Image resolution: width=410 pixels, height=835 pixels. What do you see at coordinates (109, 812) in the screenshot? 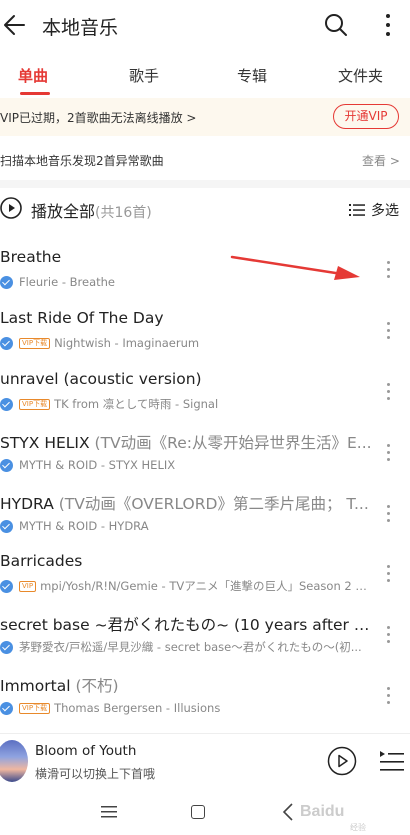
I see `menu-icon` at bounding box center [109, 812].